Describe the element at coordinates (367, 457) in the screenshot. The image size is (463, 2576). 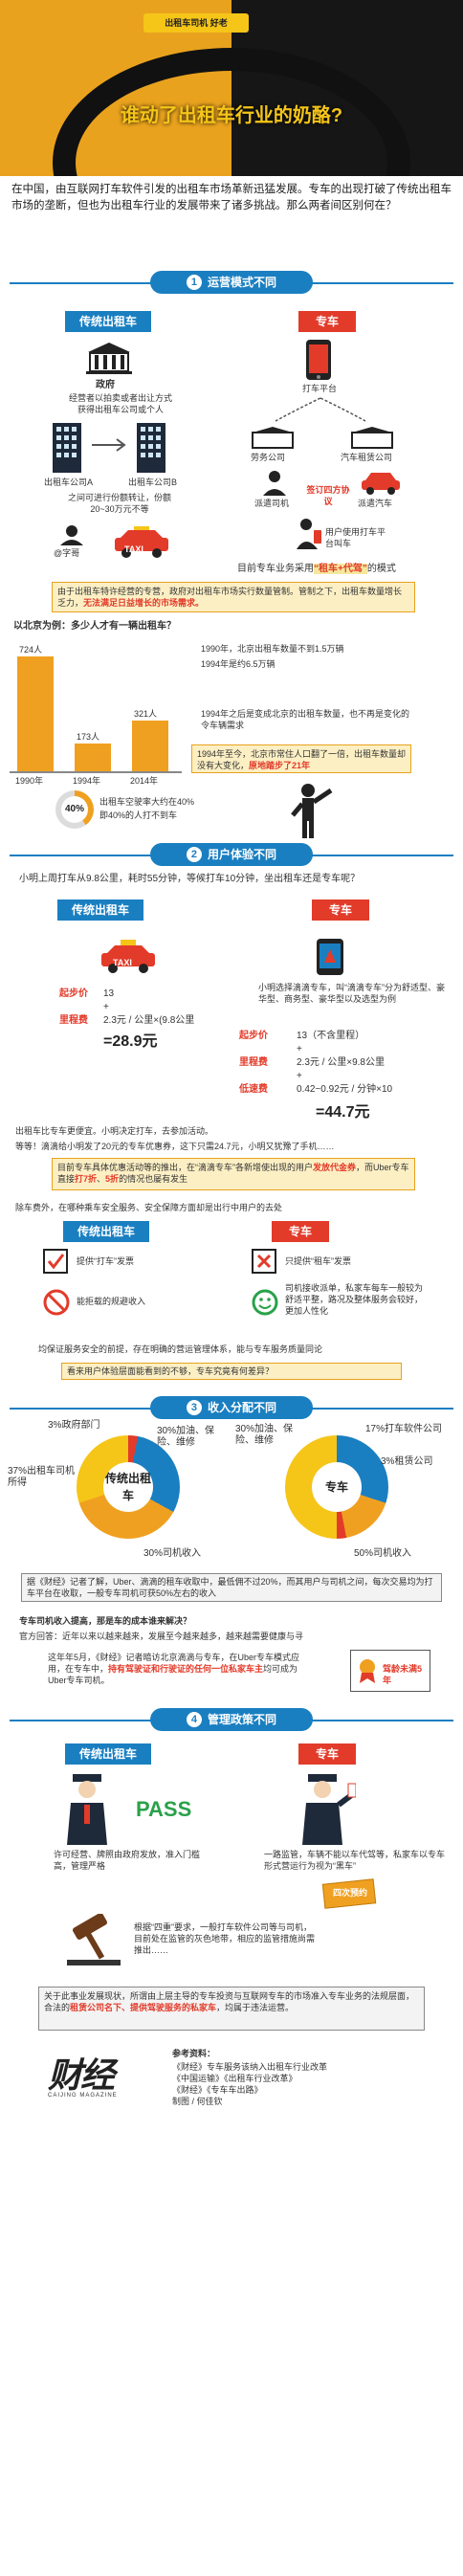
I see `rental-company-label: 汽车租赁公司` at that location.